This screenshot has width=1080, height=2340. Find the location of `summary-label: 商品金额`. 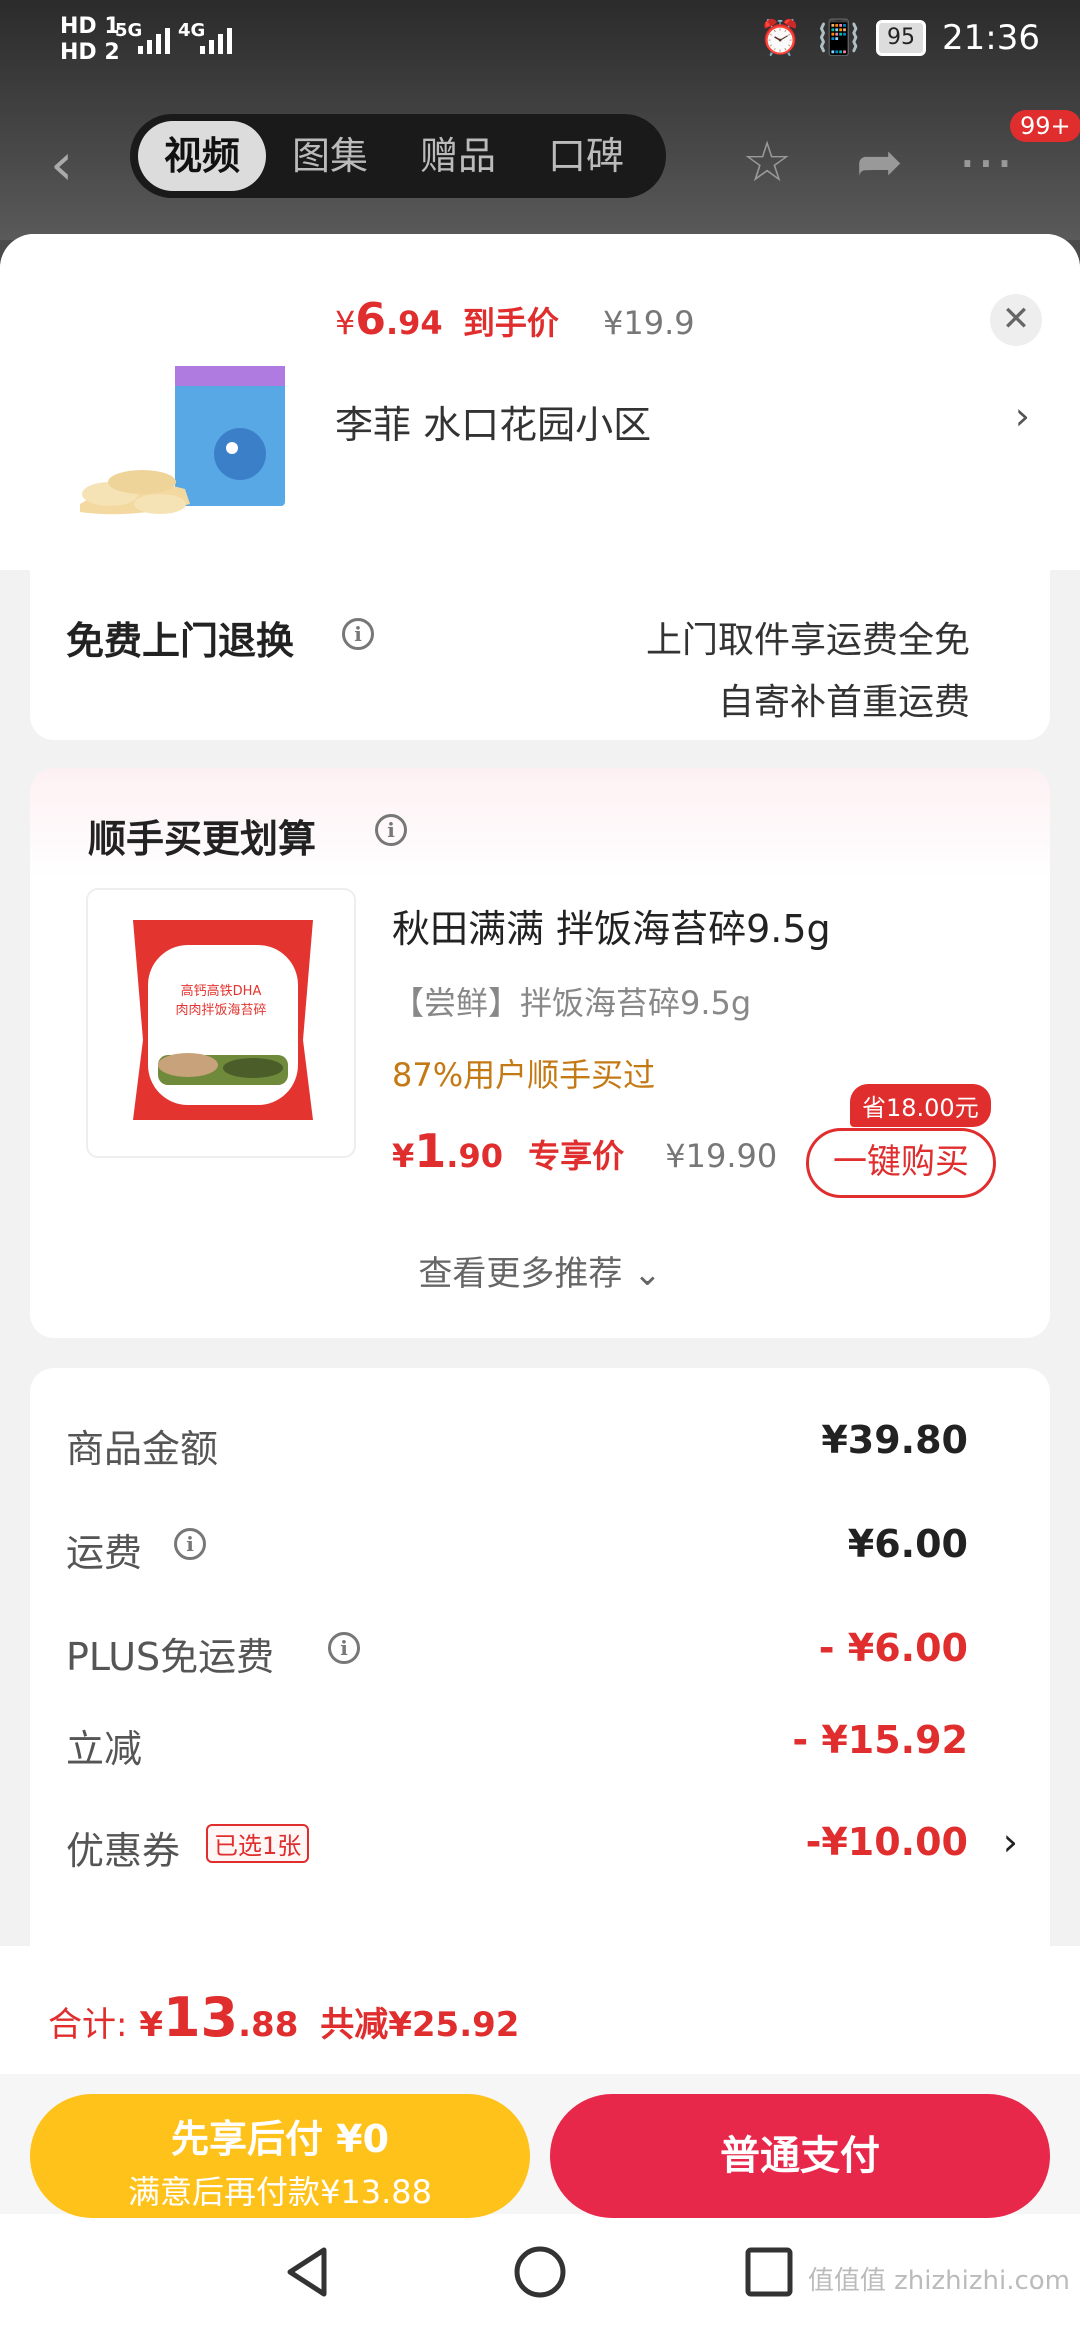

summary-label: 商品金额 is located at coordinates (142, 1449).